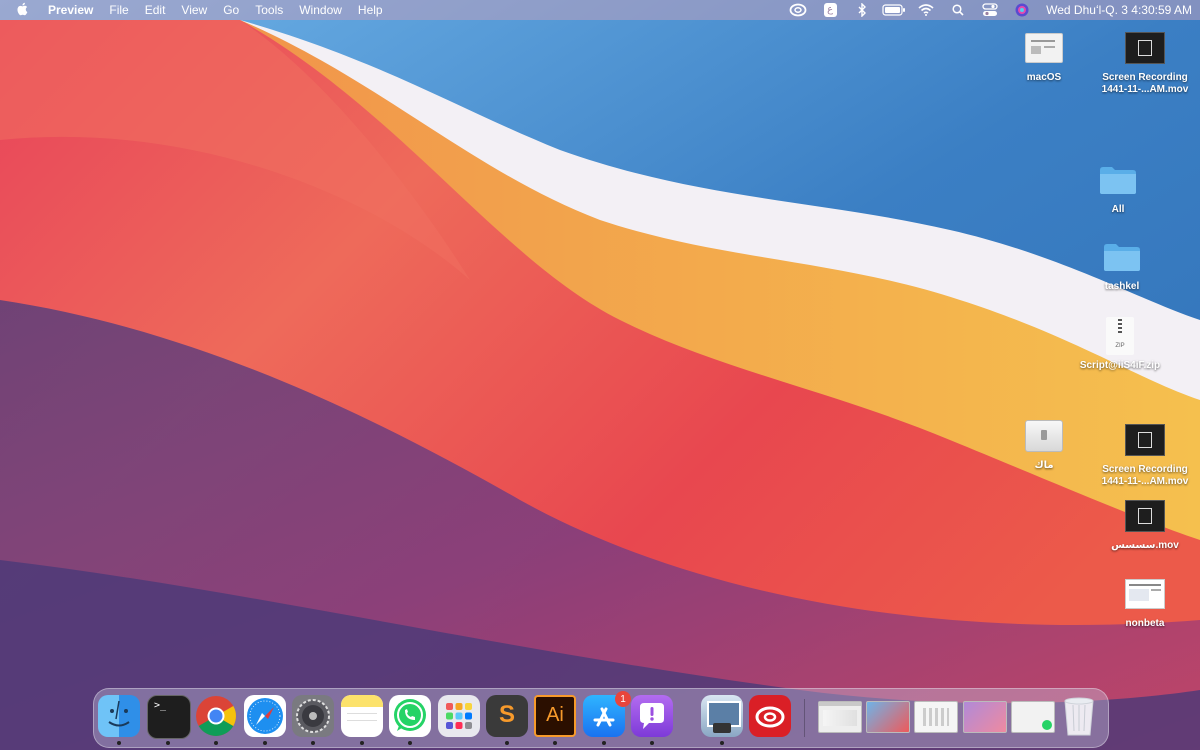  I want to click on finder-icon, so click(119, 716).